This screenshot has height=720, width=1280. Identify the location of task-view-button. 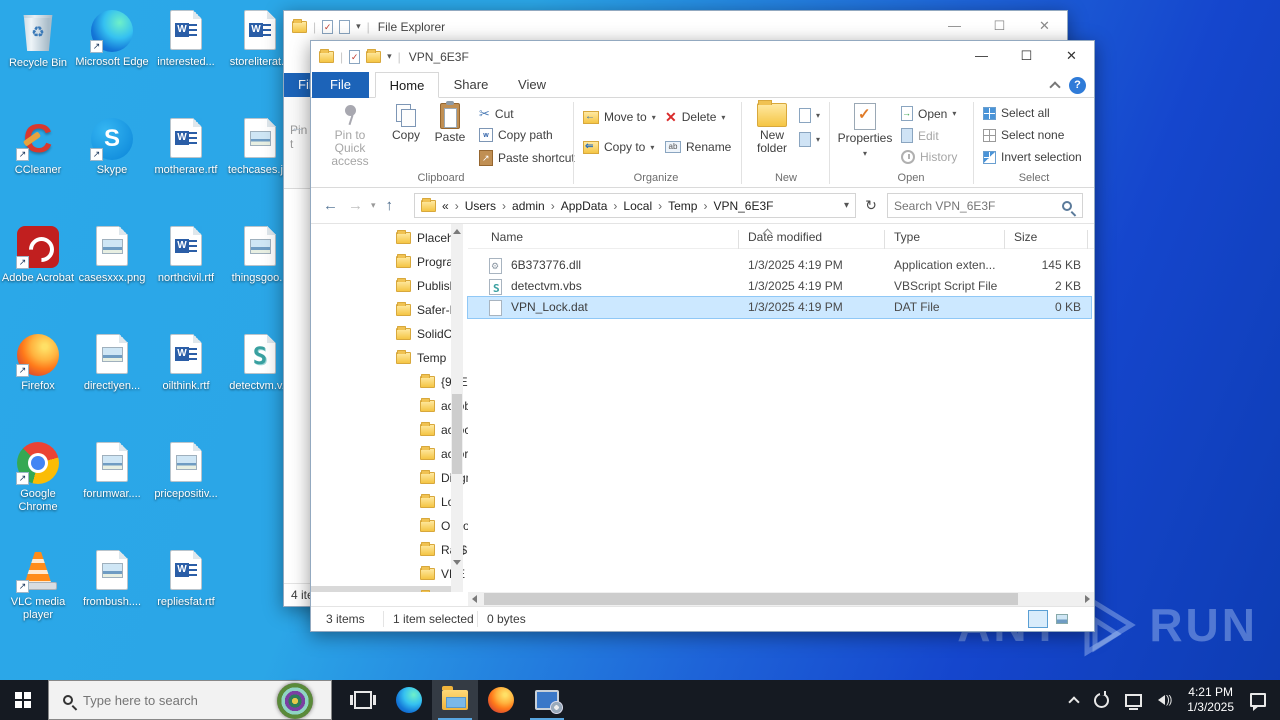
(363, 700).